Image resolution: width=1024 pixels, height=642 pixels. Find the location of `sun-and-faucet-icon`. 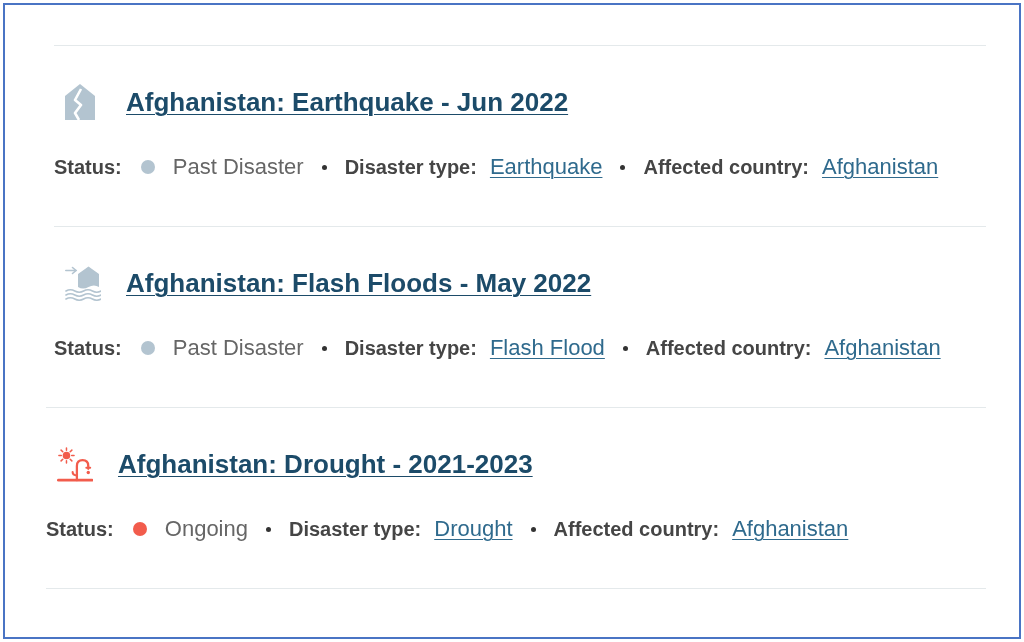

sun-and-faucet-icon is located at coordinates (75, 464).